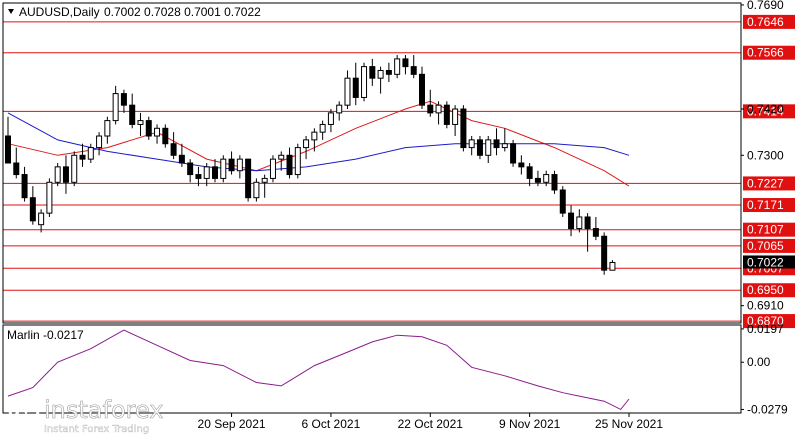 The image size is (798, 437). Describe the element at coordinates (765, 262) in the screenshot. I see `current-price-label: 0.7022` at that location.